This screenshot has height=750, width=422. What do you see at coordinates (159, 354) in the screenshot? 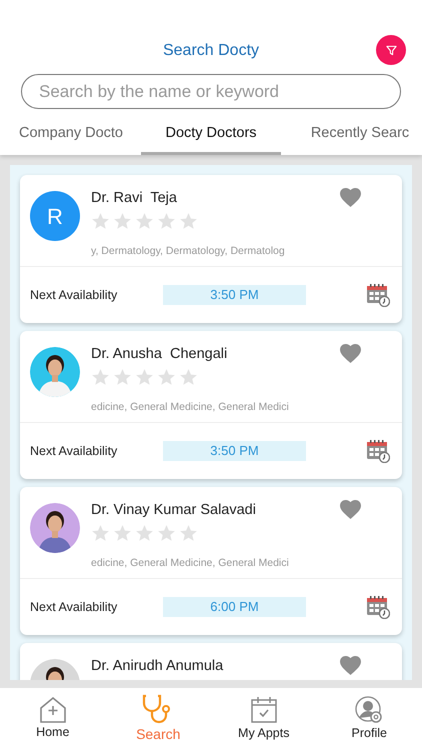
I see `doctor-name: Dr. Anusha Chengali` at bounding box center [159, 354].